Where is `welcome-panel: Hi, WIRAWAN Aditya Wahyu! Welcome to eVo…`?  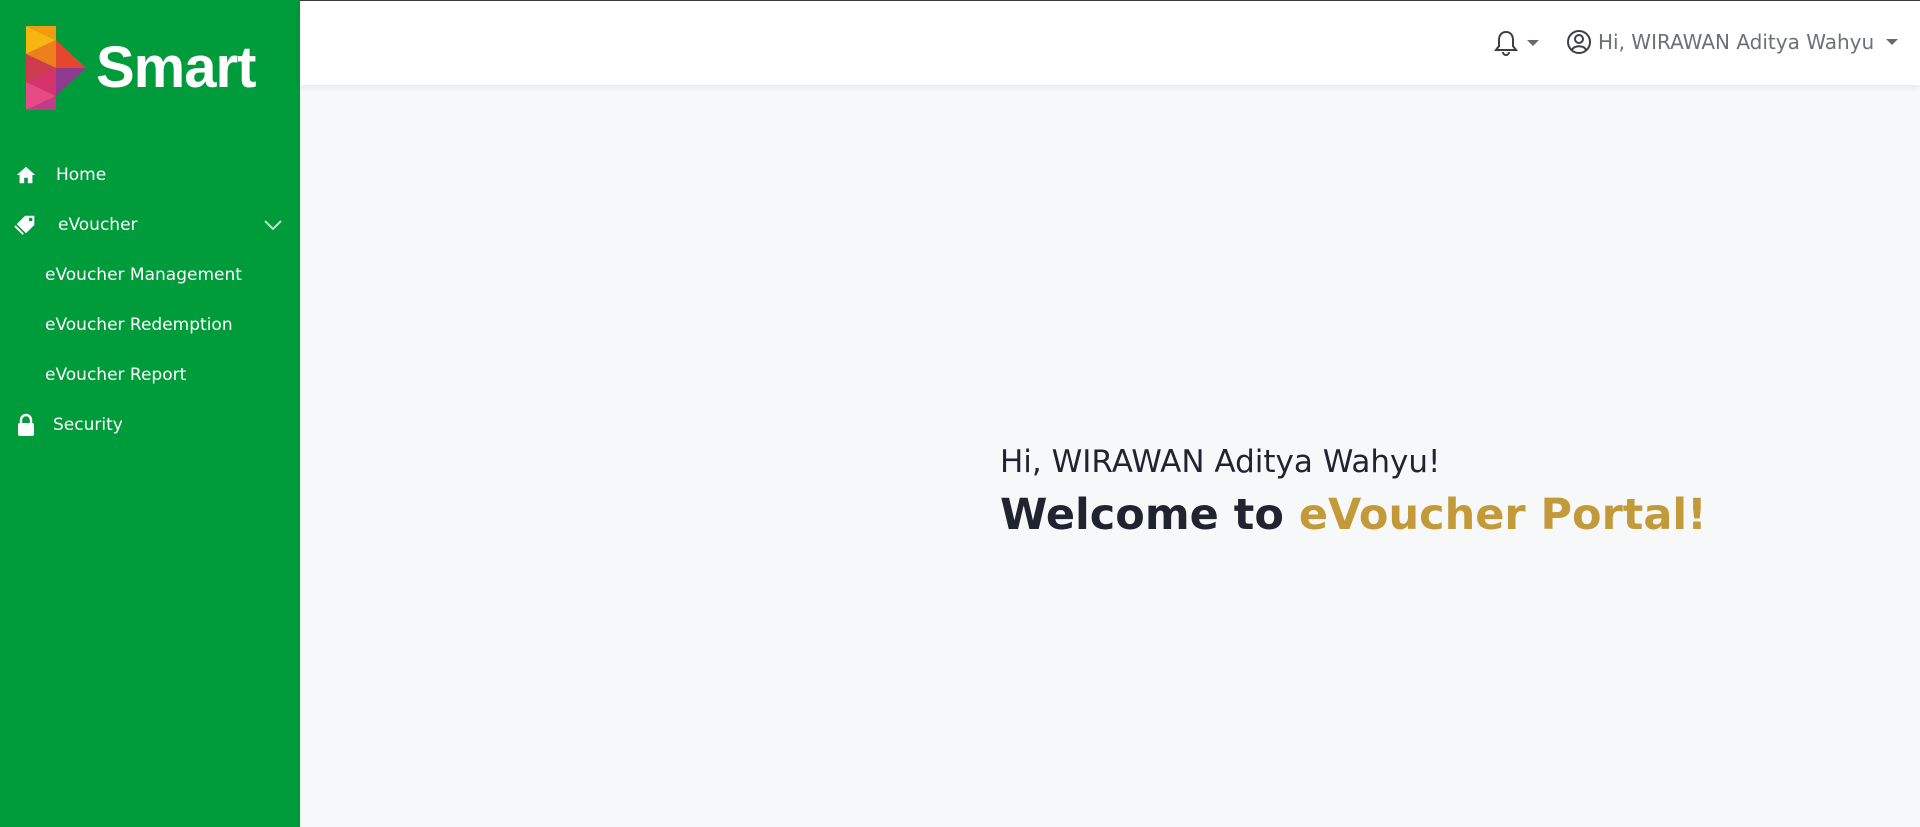
welcome-panel: Hi, WIRAWAN Aditya Wahyu! Welcome to eVo… is located at coordinates (1353, 492).